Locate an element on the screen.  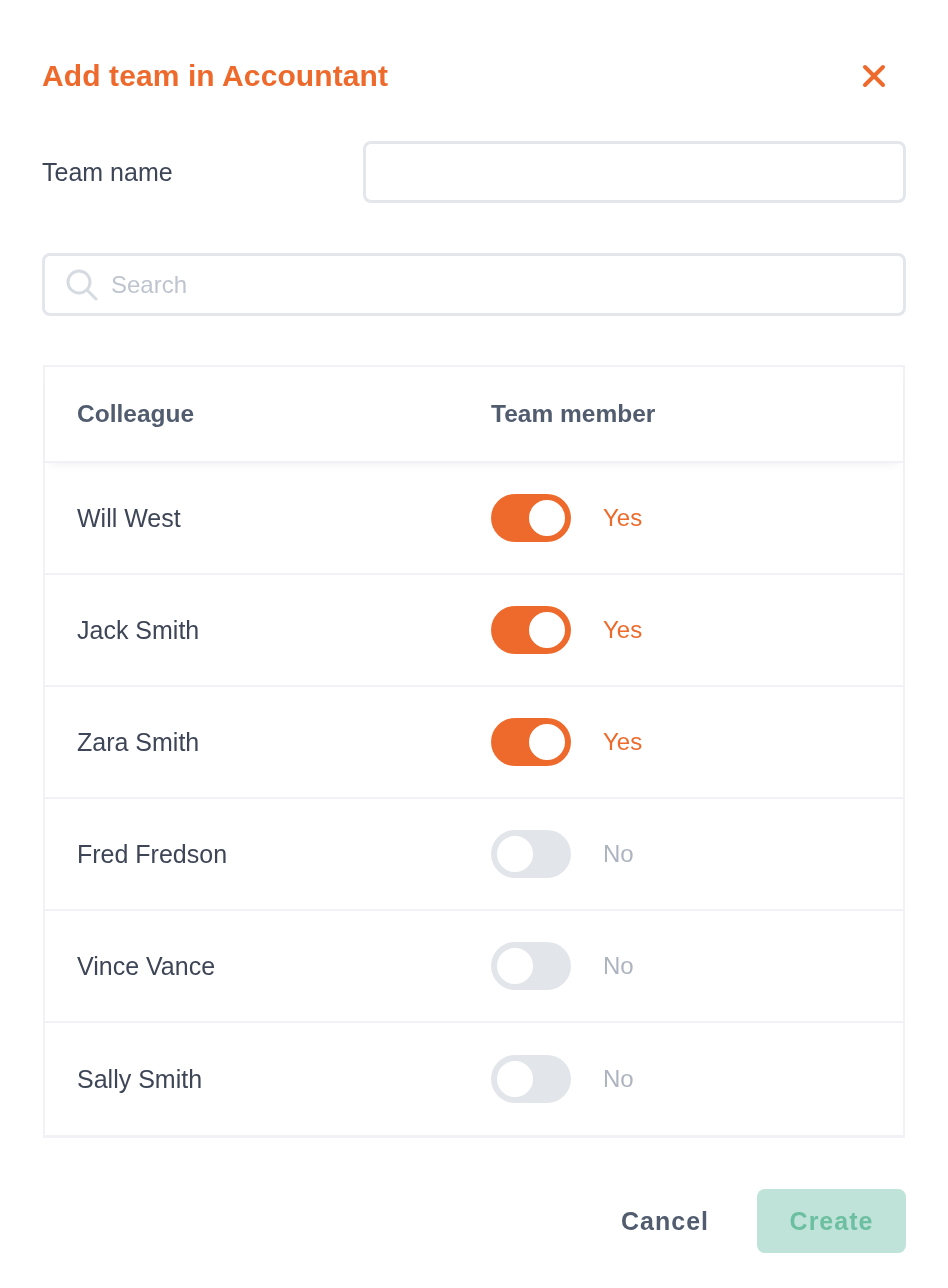
colleague-name: Jack Smith is located at coordinates (138, 630).